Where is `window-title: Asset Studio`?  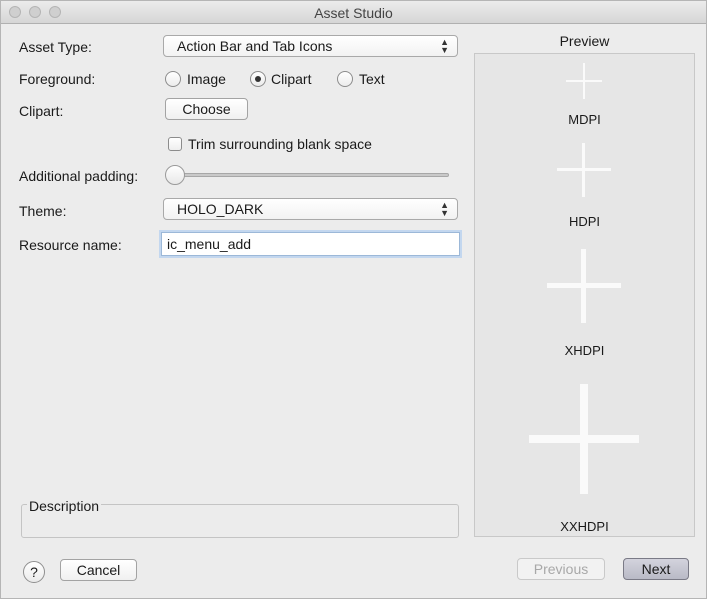 window-title: Asset Studio is located at coordinates (353, 13).